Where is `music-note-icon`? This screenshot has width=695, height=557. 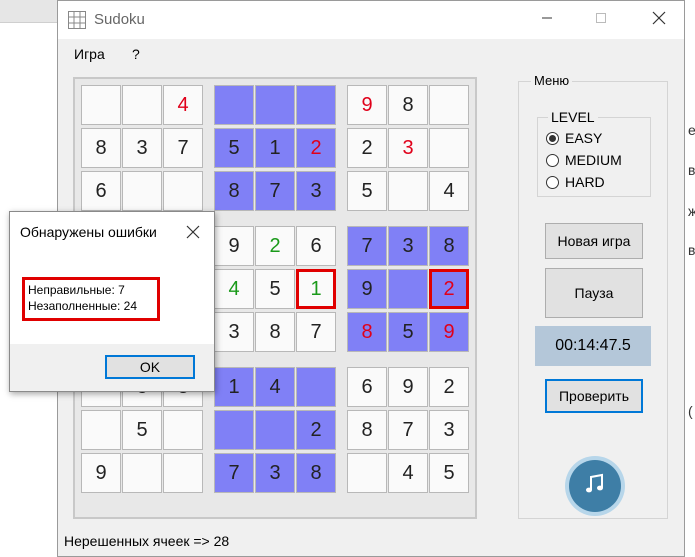
music-note-icon is located at coordinates (595, 486).